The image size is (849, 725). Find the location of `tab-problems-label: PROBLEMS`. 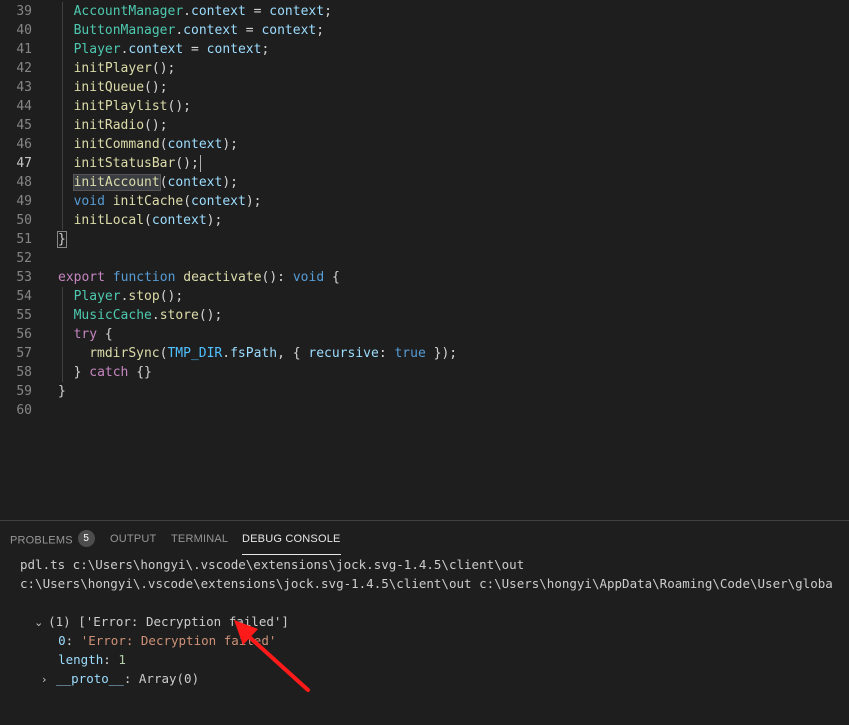

tab-problems-label: PROBLEMS is located at coordinates (41, 540).